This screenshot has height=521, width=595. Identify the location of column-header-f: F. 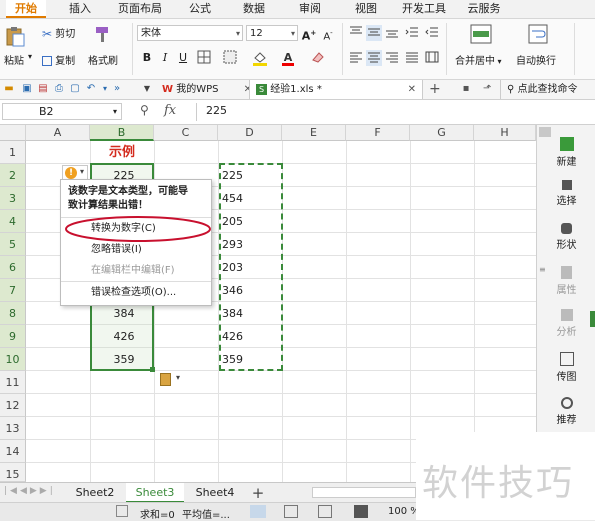
(378, 133).